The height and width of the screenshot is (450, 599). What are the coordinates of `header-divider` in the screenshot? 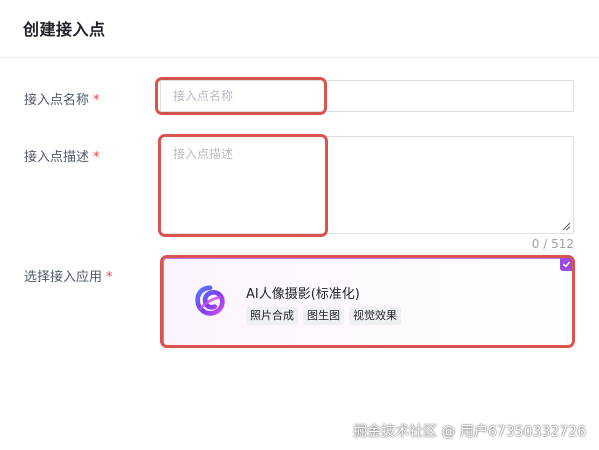 It's located at (299, 57).